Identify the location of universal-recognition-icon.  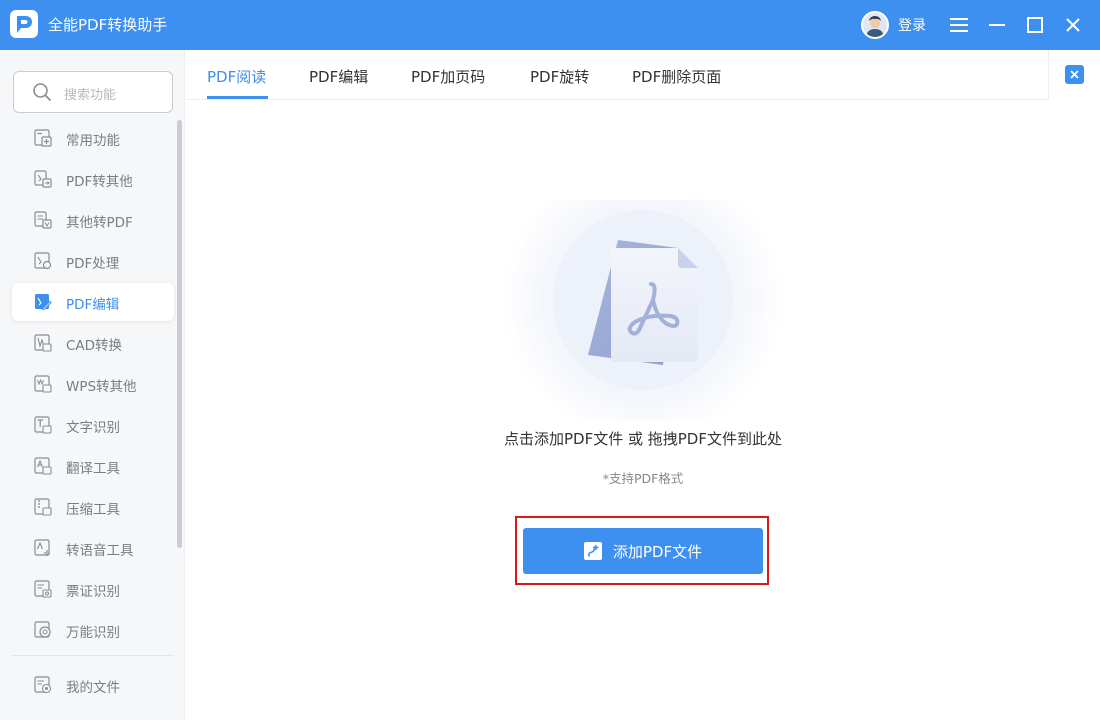
(42, 629).